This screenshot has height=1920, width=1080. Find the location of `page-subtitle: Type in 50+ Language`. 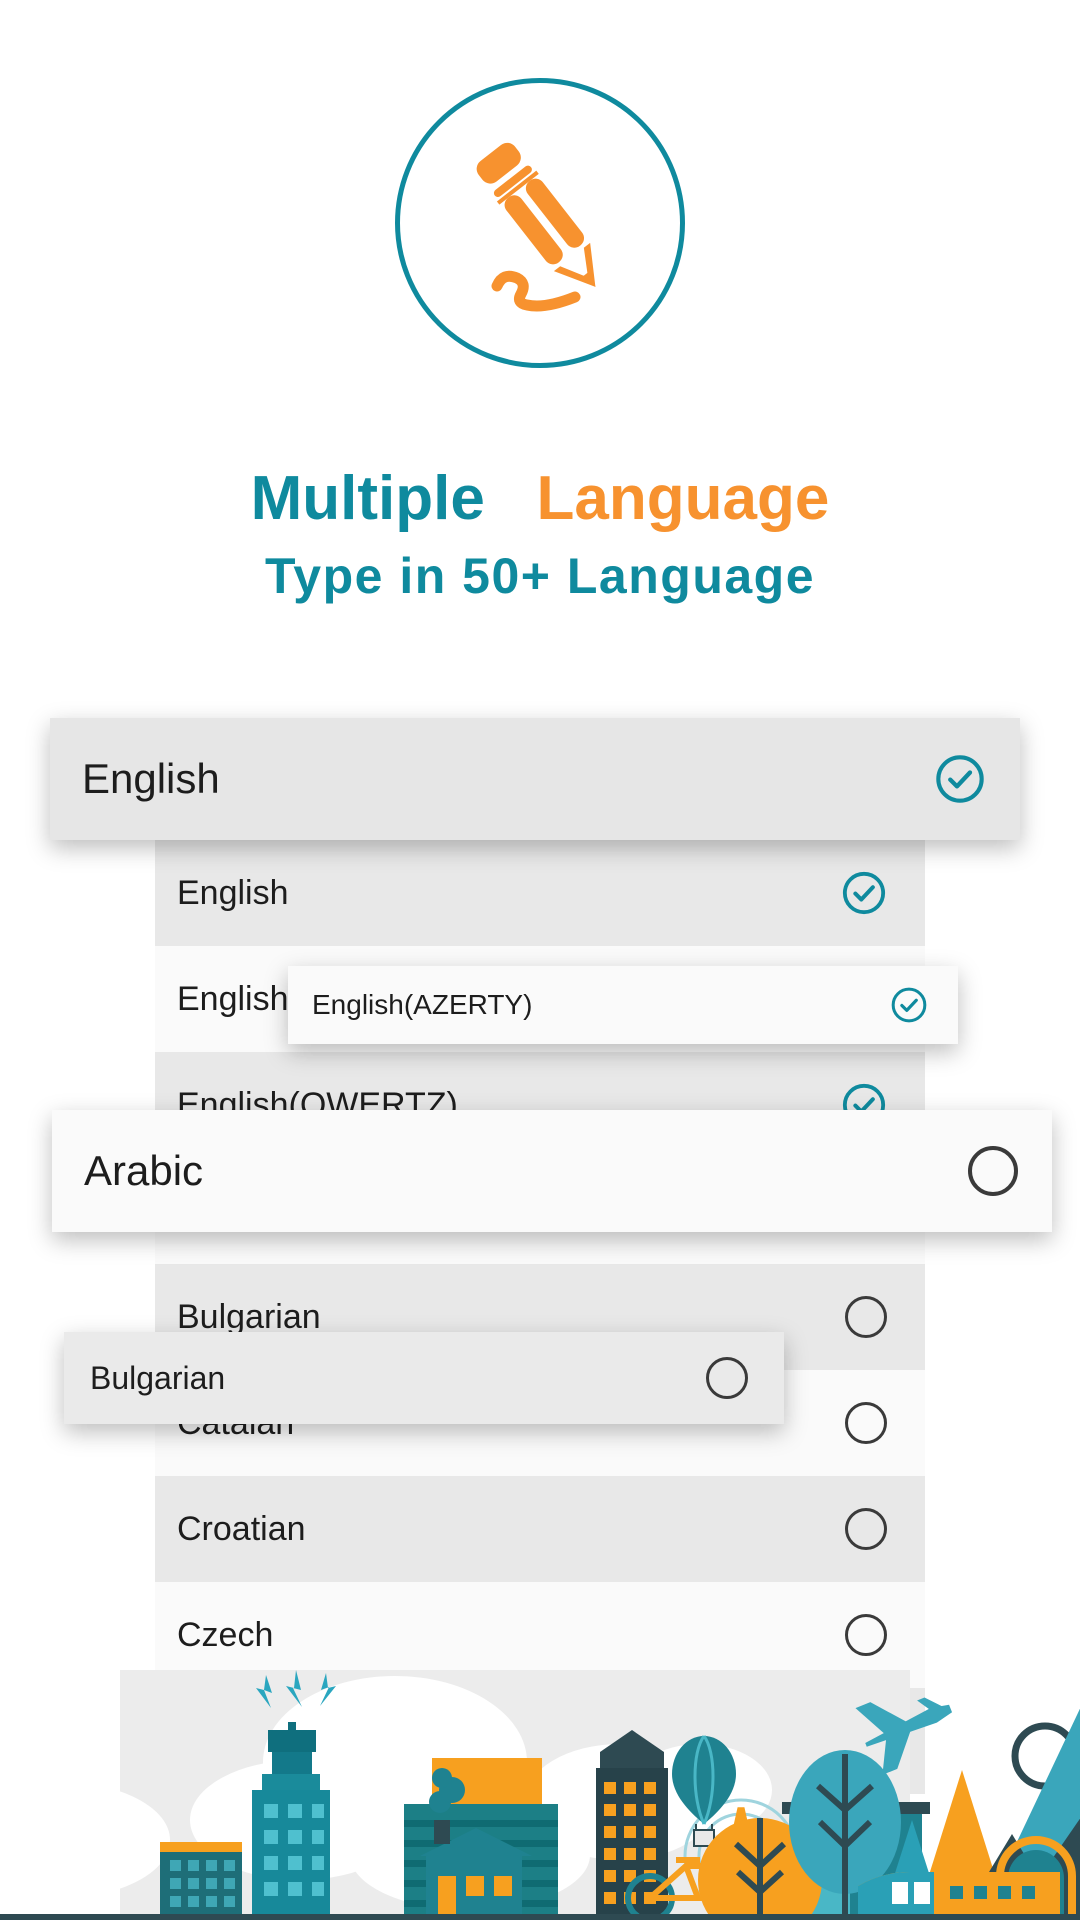

page-subtitle: Type in 50+ Language is located at coordinates (540, 576).